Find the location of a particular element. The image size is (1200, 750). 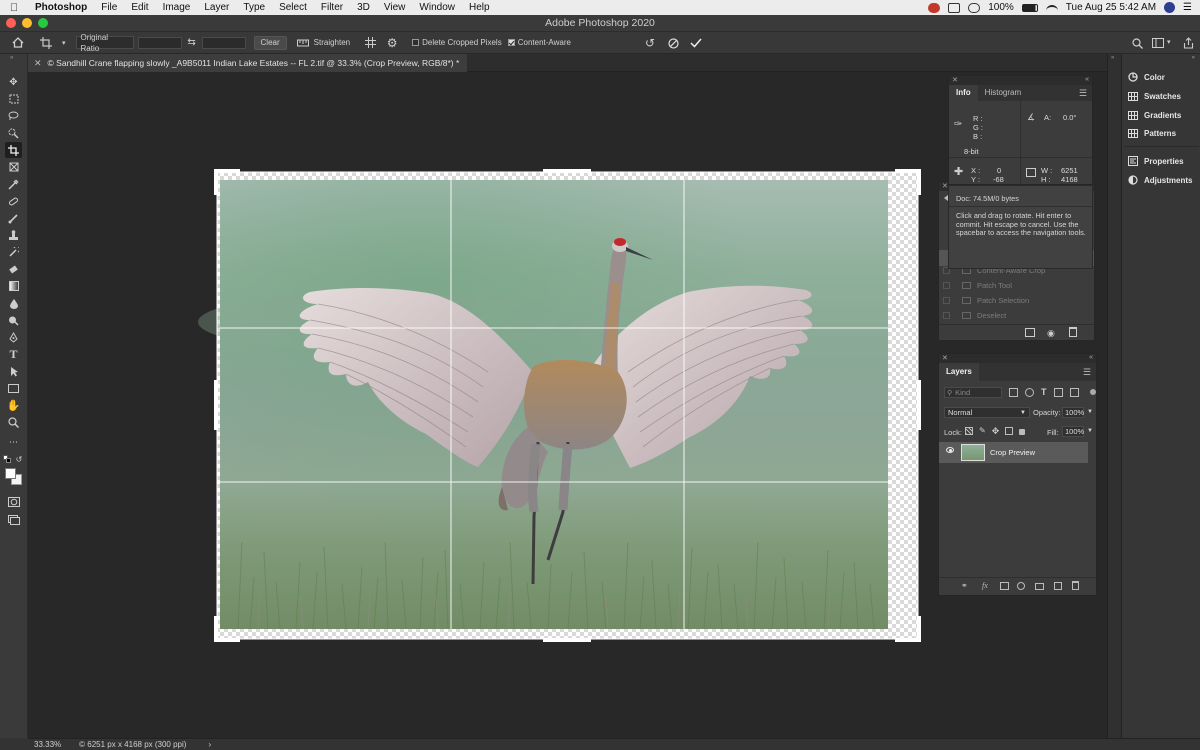

history-item: Patch Tool is located at coordinates (977, 285).